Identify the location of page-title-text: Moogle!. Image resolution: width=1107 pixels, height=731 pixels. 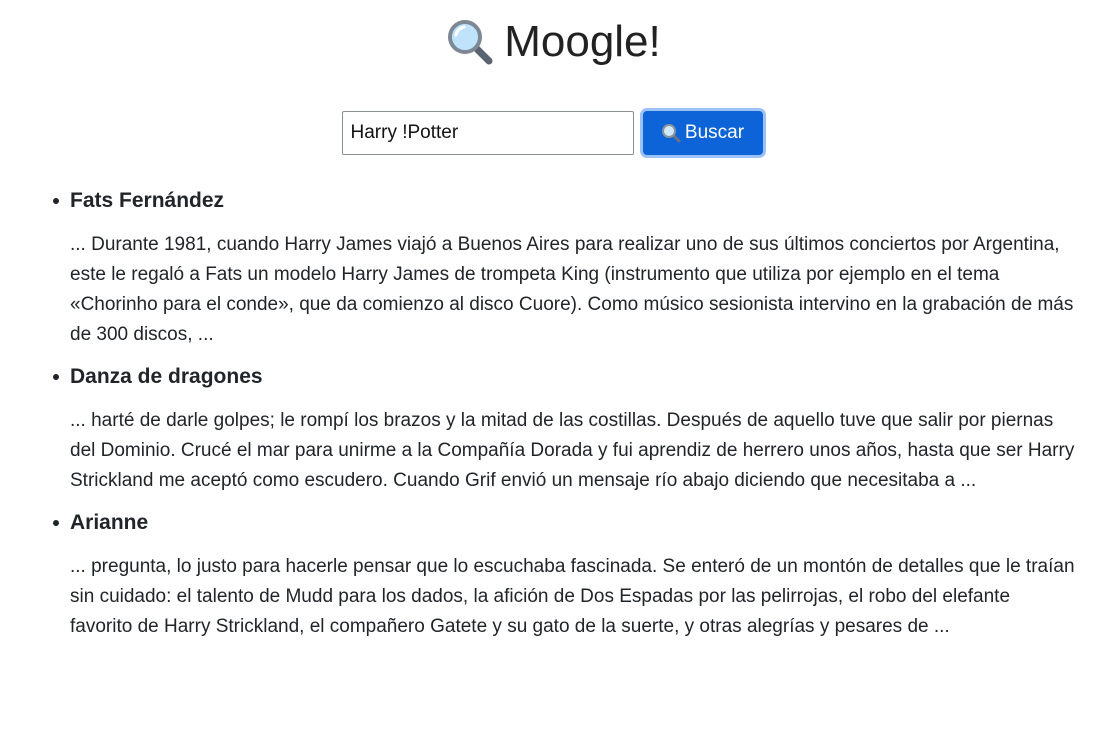
(582, 41).